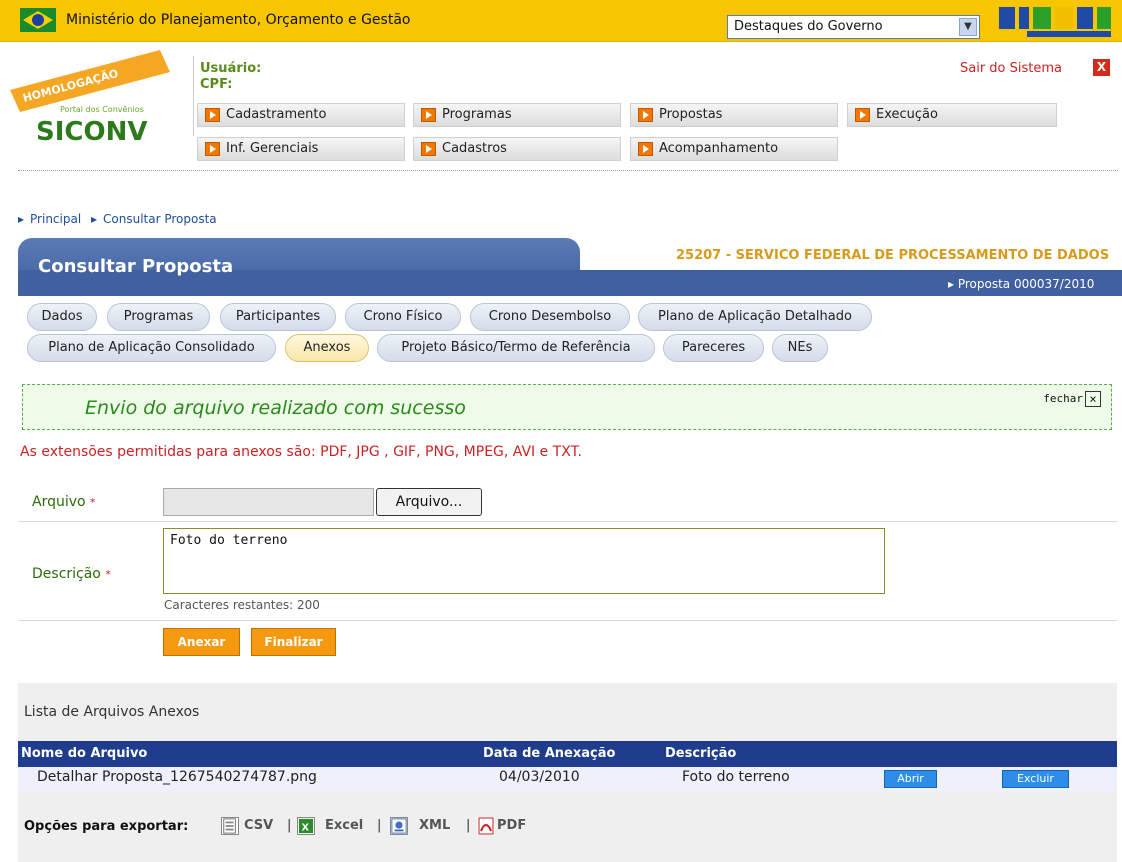  I want to click on page-title: Consultar Proposta, so click(136, 266).